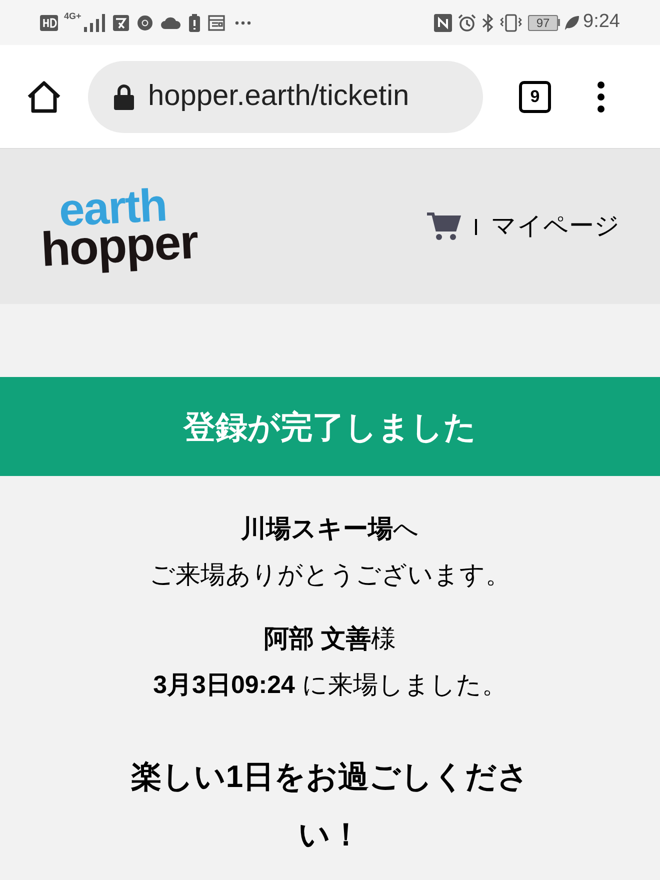 This screenshot has width=660, height=880. I want to click on cart-icon, so click(444, 227).